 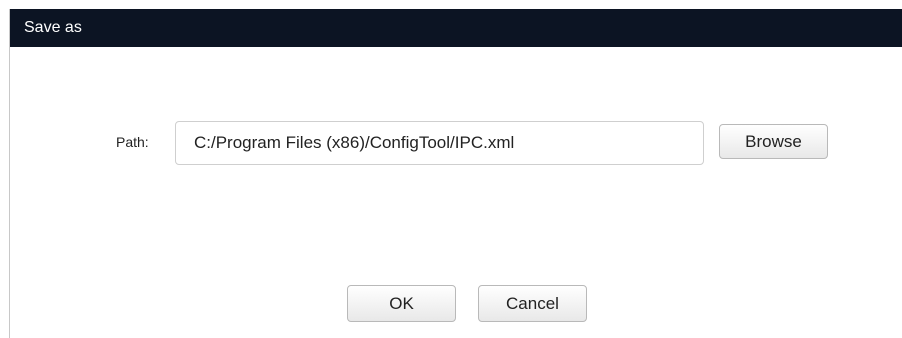 I want to click on cancel-button: Cancel, so click(x=532, y=303).